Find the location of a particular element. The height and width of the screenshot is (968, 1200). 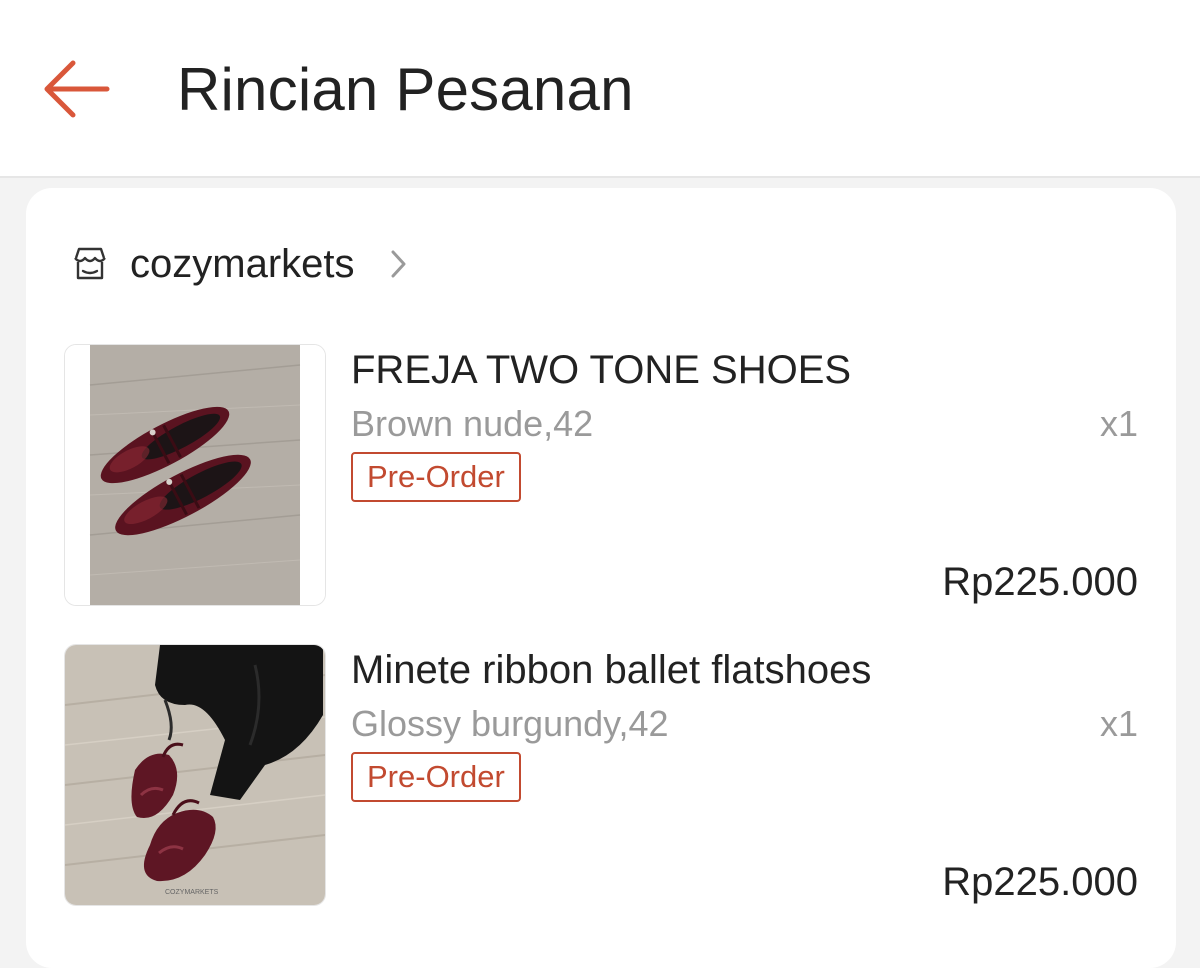

page-title: Rincian Pesanan is located at coordinates (405, 89).